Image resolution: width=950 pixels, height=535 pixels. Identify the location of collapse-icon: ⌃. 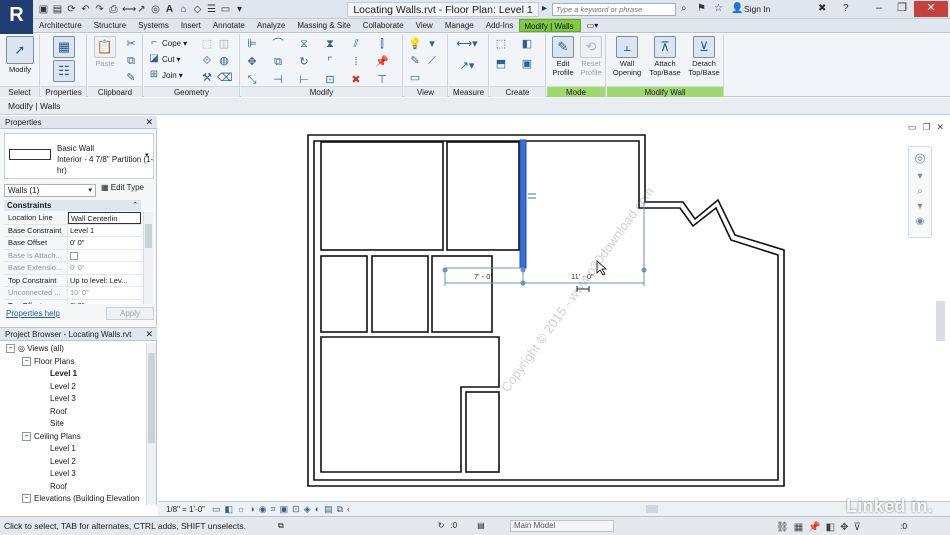
(135, 205).